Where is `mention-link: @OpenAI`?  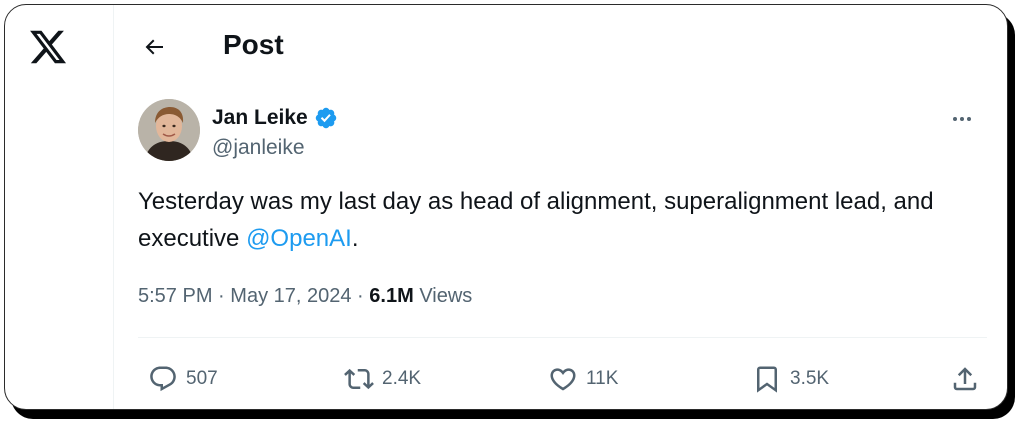
mention-link: @OpenAI is located at coordinates (299, 238).